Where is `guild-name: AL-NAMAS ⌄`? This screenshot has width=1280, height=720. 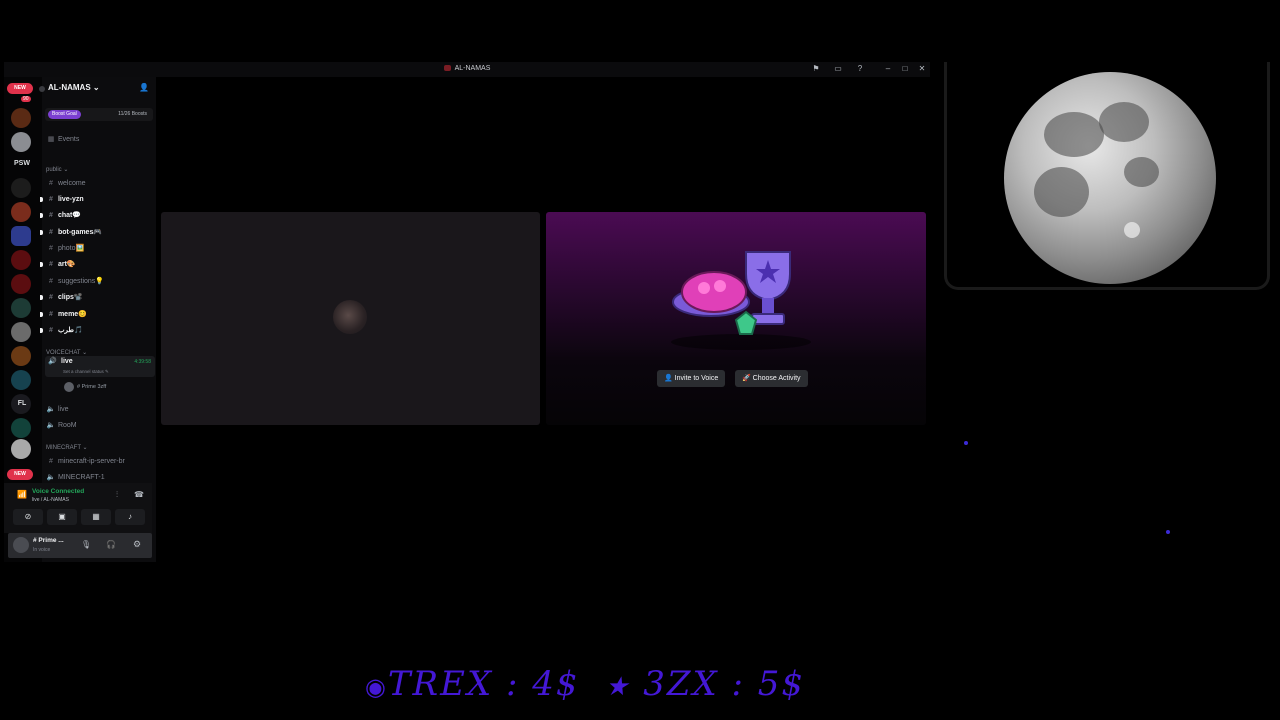 guild-name: AL-NAMAS ⌄ is located at coordinates (74, 87).